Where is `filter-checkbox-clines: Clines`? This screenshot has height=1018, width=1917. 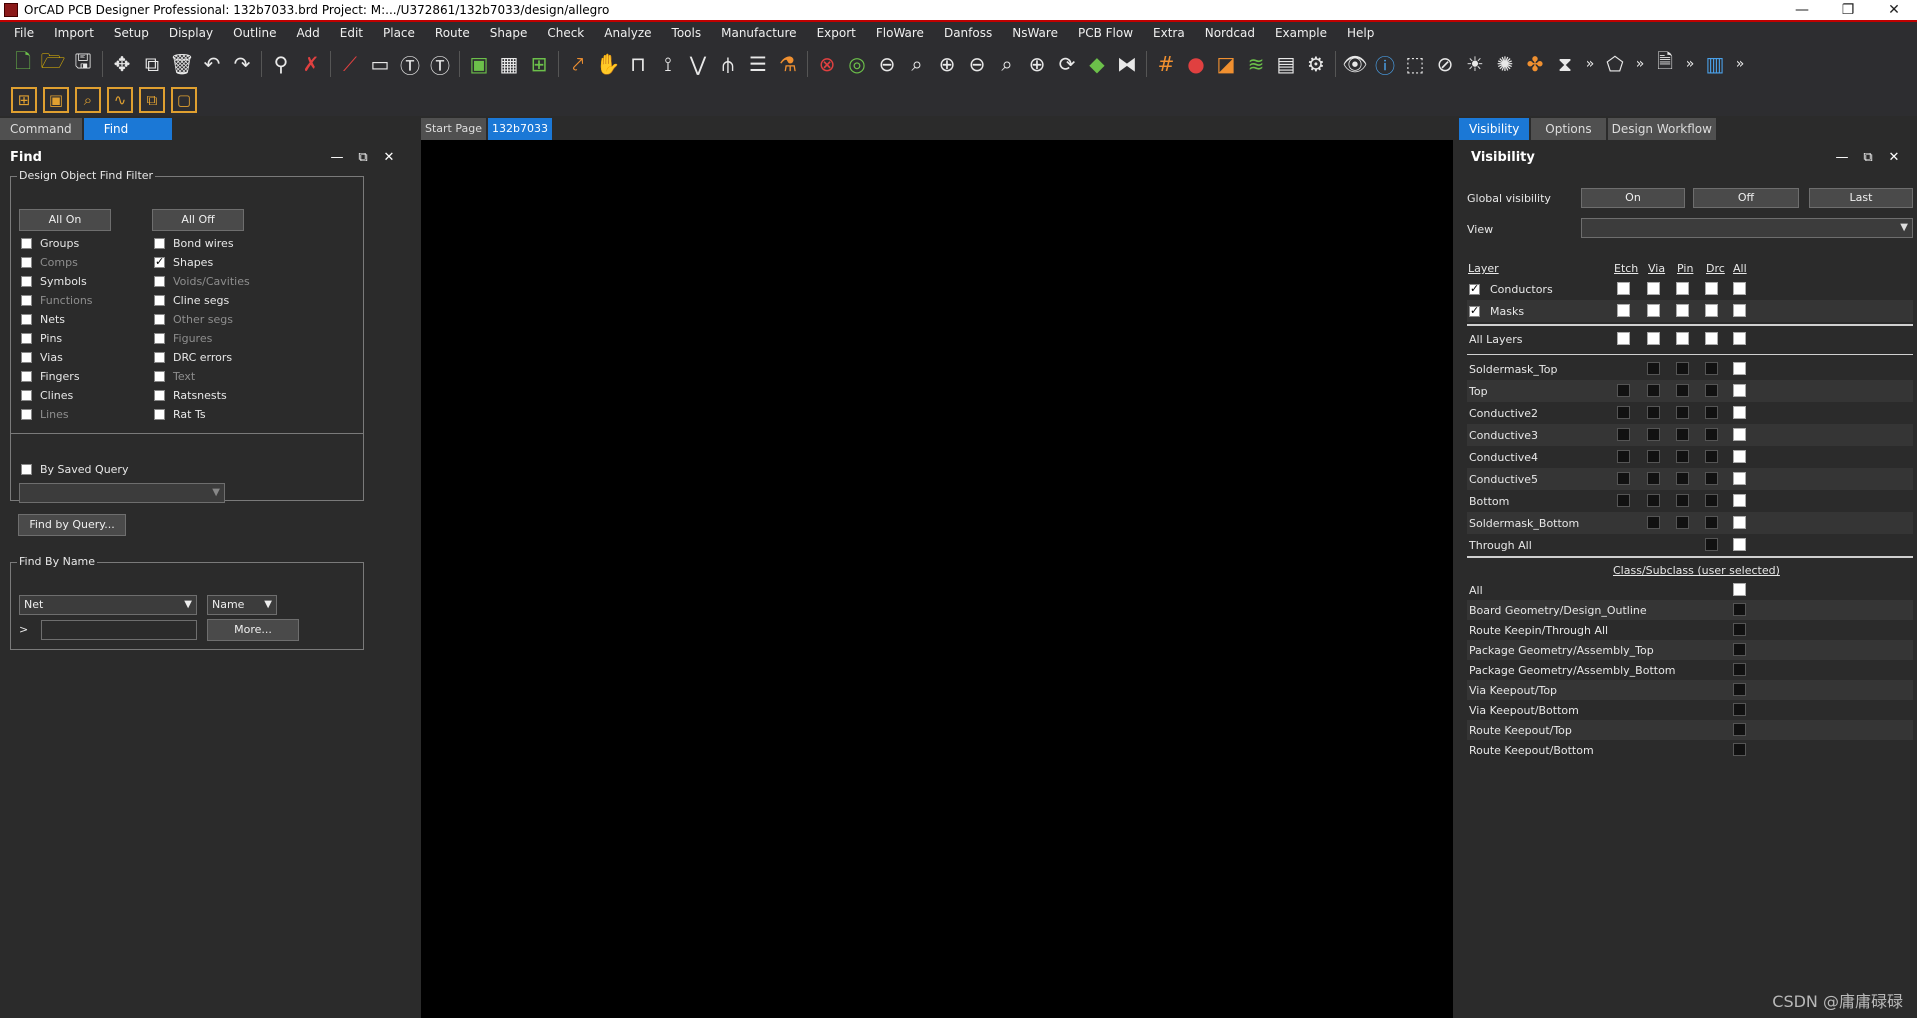
filter-checkbox-clines: Clines is located at coordinates (47, 395).